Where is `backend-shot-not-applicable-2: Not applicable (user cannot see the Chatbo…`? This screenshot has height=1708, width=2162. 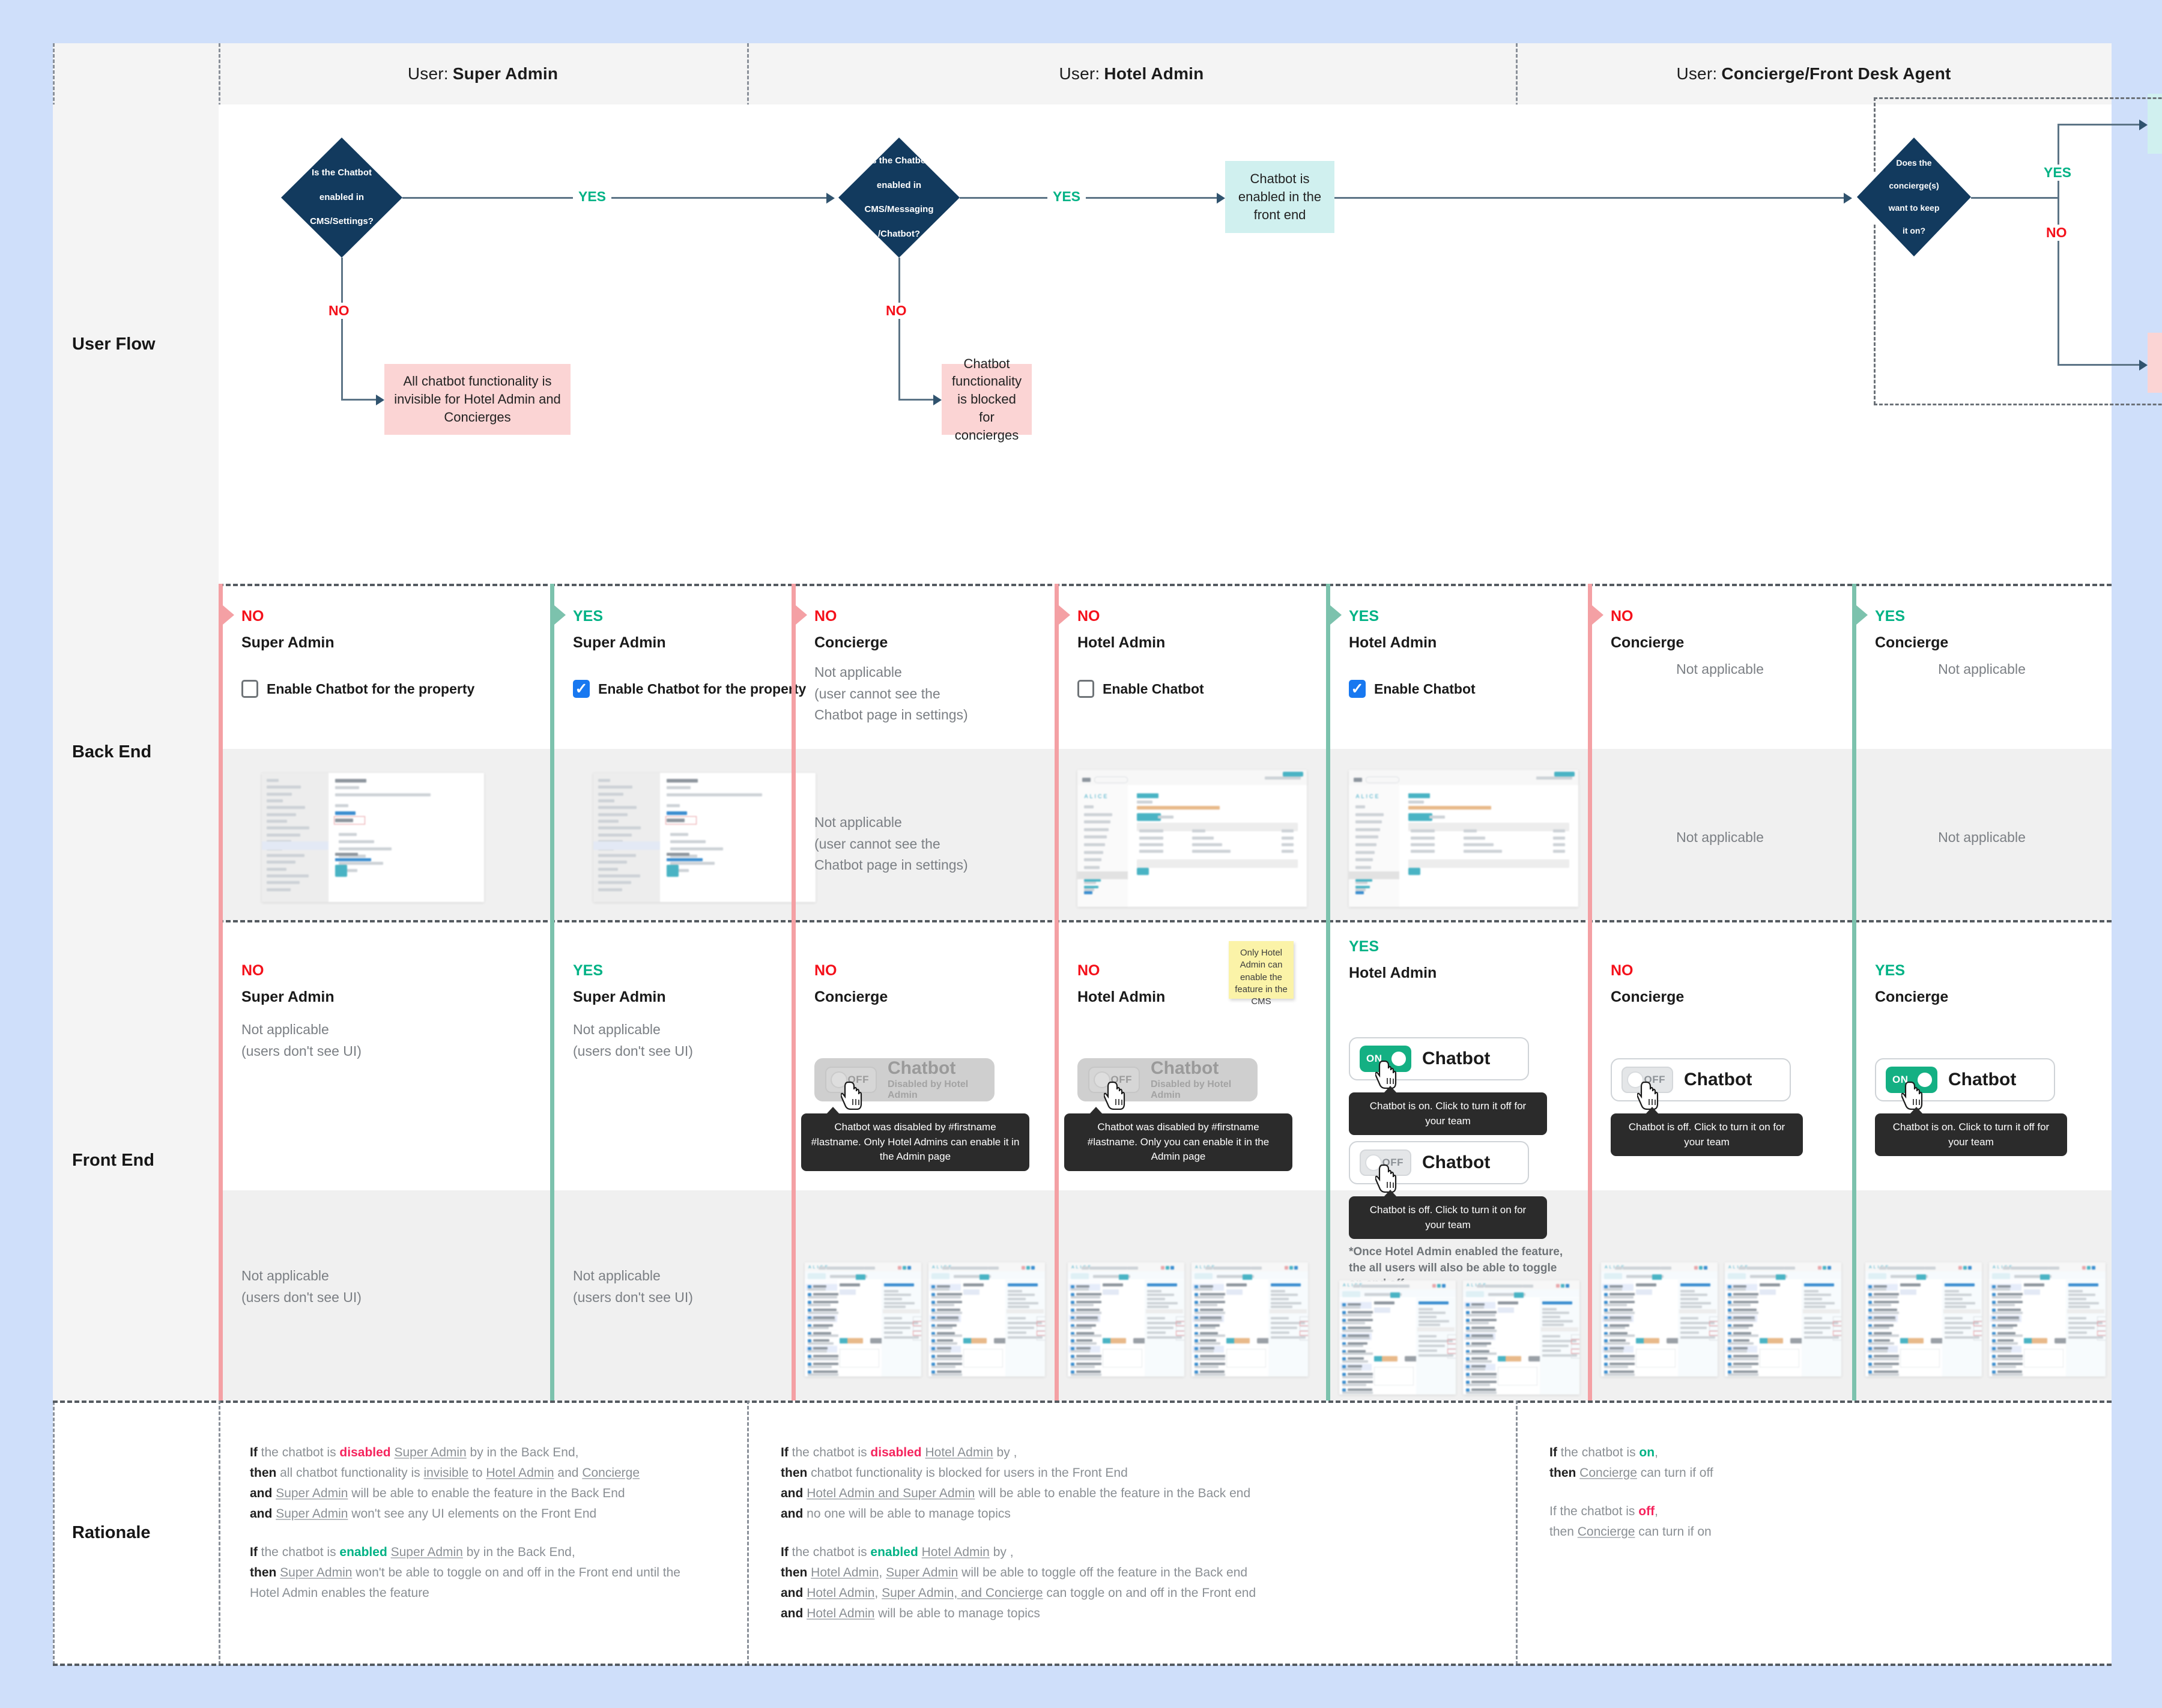 backend-shot-not-applicable-2: Not applicable (user cannot see the Chatbo… is located at coordinates (891, 843).